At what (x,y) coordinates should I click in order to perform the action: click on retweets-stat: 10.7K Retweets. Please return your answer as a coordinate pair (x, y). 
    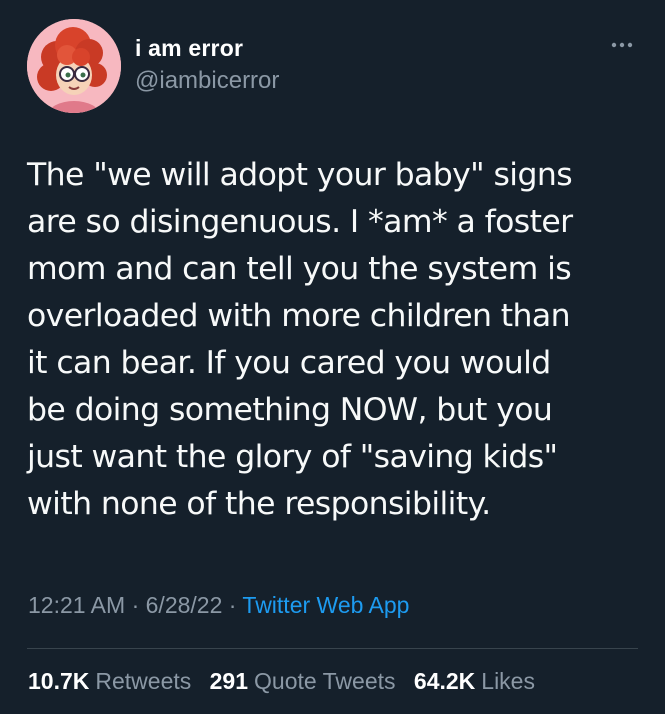
    Looking at the image, I should click on (109, 681).